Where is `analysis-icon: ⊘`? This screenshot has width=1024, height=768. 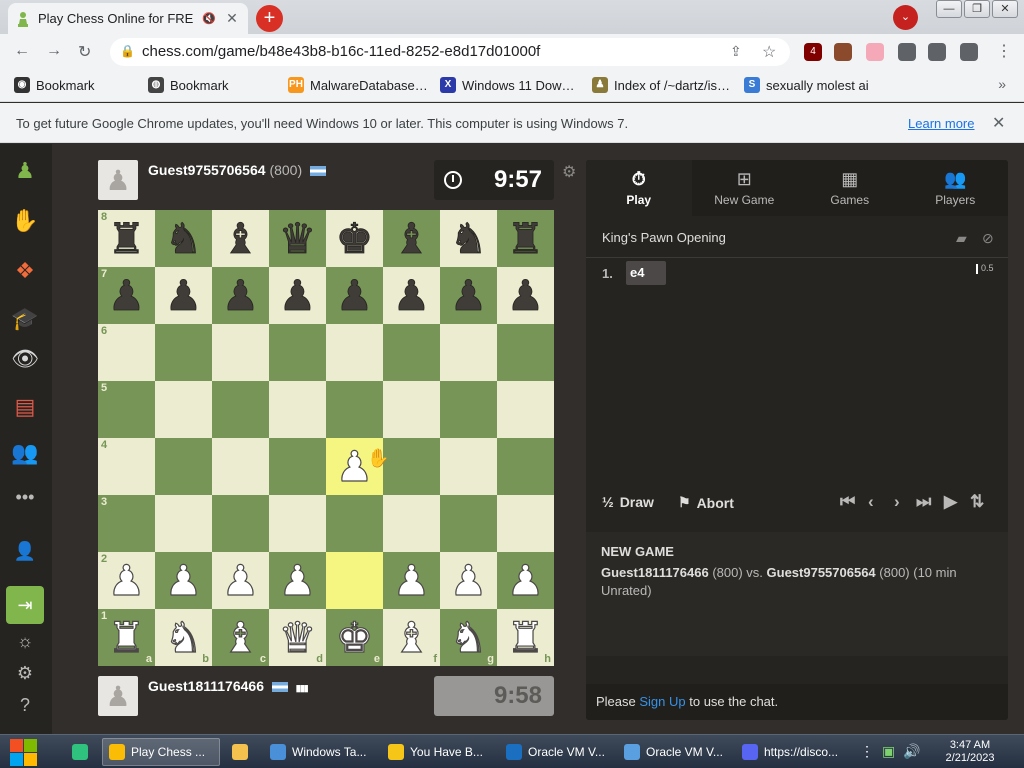 analysis-icon: ⊘ is located at coordinates (988, 238).